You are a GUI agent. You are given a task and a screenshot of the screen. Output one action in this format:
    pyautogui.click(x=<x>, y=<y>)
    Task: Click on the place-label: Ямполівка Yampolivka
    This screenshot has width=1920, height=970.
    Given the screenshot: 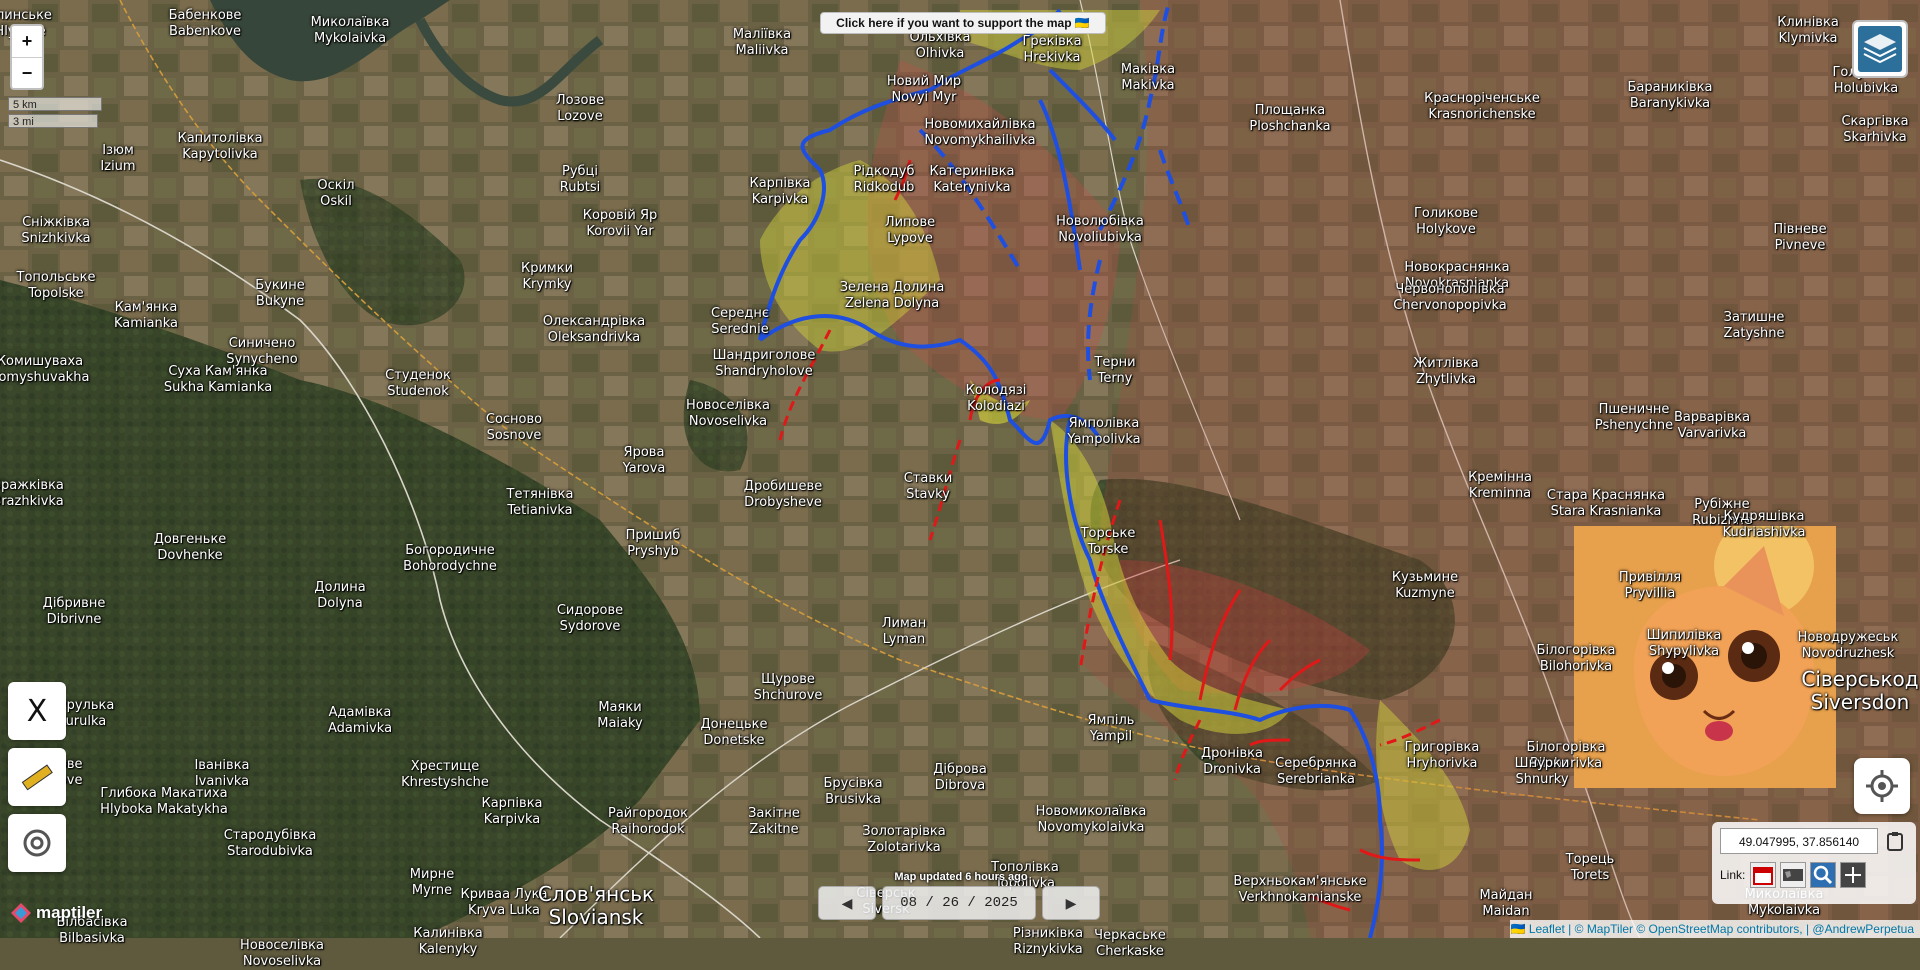 What is the action you would take?
    pyautogui.click(x=1103, y=432)
    